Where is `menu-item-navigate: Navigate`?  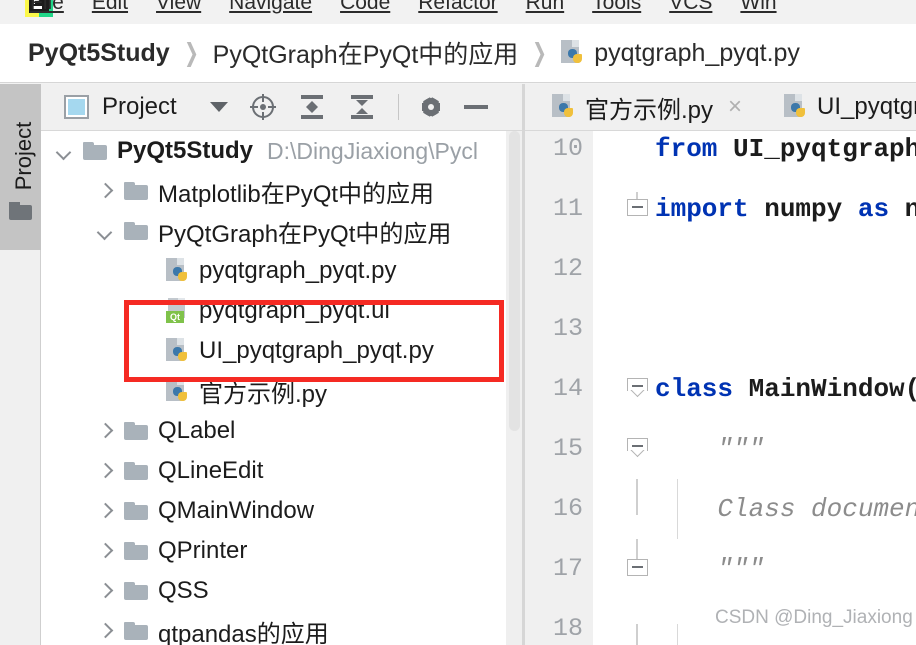
menu-item-navigate: Navigate is located at coordinates (270, 7).